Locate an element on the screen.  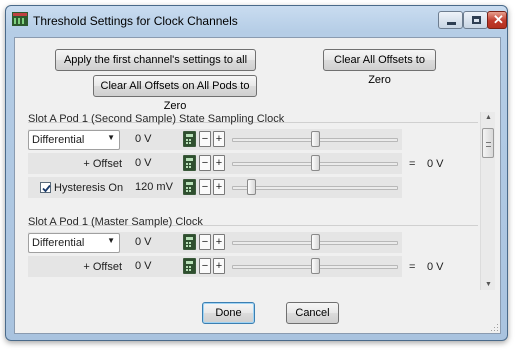
minimize-button is located at coordinates (450, 20).